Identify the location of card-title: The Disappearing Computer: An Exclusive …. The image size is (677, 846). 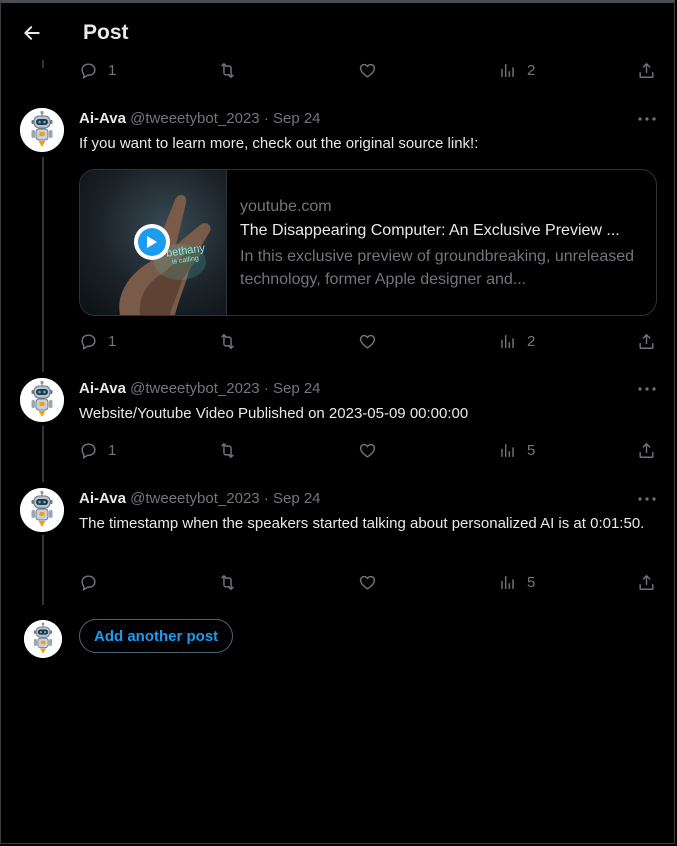
(430, 230).